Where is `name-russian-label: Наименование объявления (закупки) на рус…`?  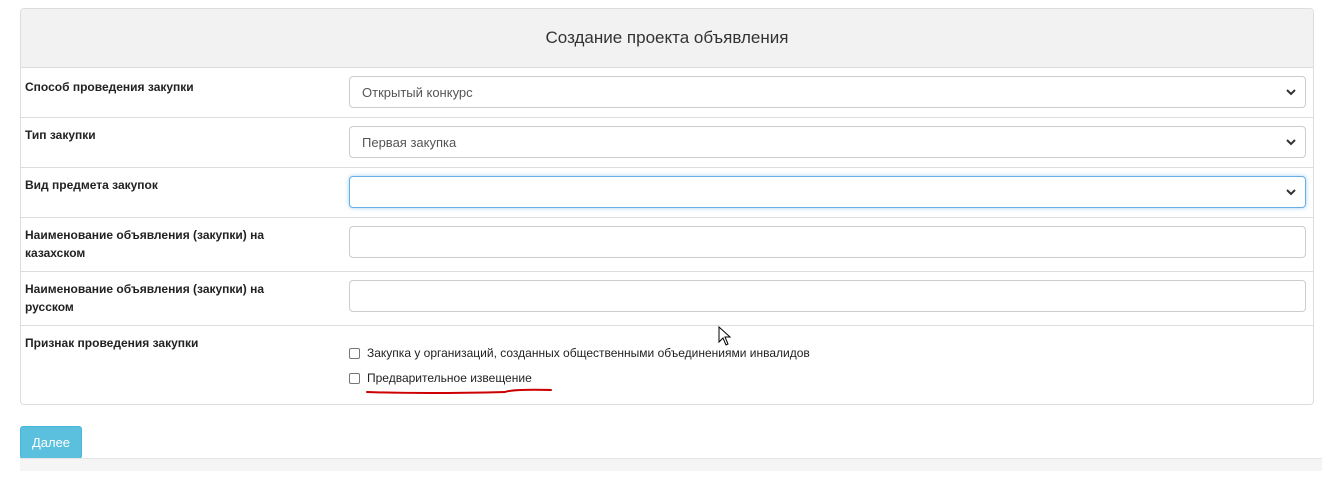
name-russian-label: Наименование объявления (закупки) на рус… is located at coordinates (145, 298).